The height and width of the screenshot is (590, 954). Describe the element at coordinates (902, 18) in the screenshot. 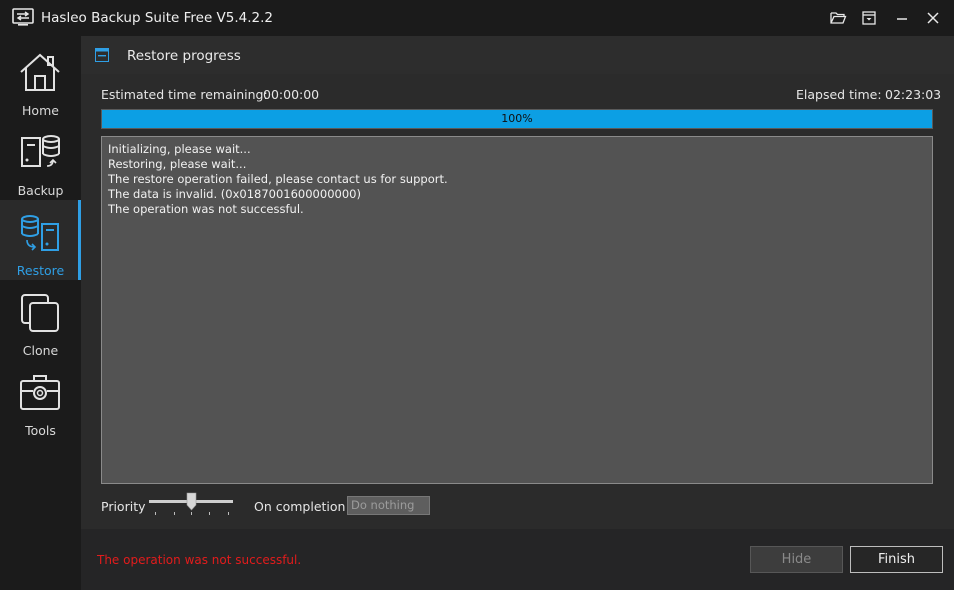

I see `minimize-icon` at that location.